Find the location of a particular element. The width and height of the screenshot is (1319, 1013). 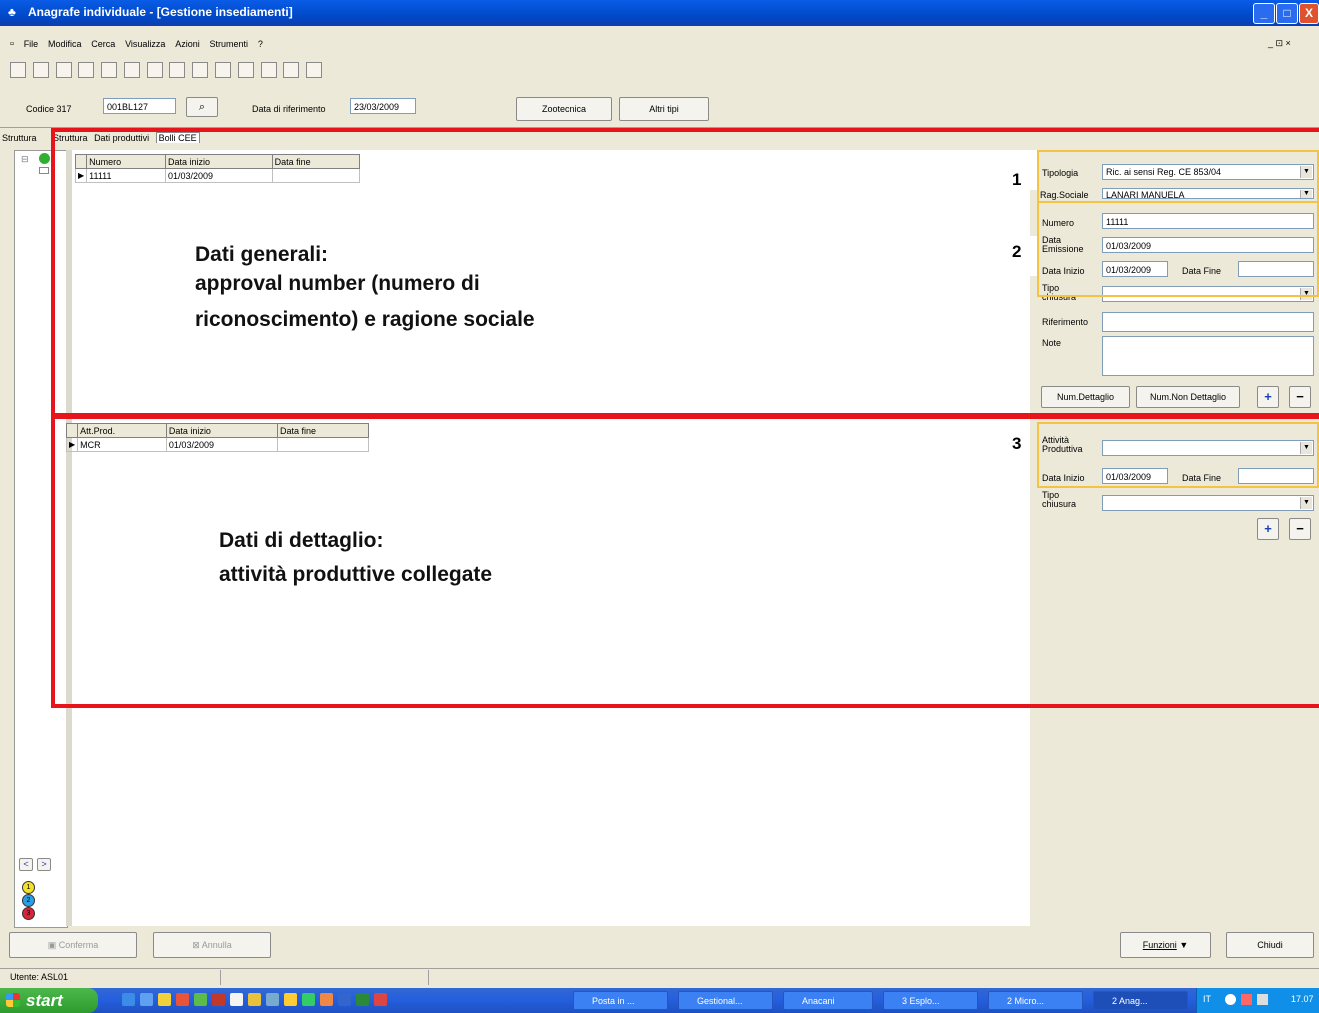

preview-icon is located at coordinates (63, 70).